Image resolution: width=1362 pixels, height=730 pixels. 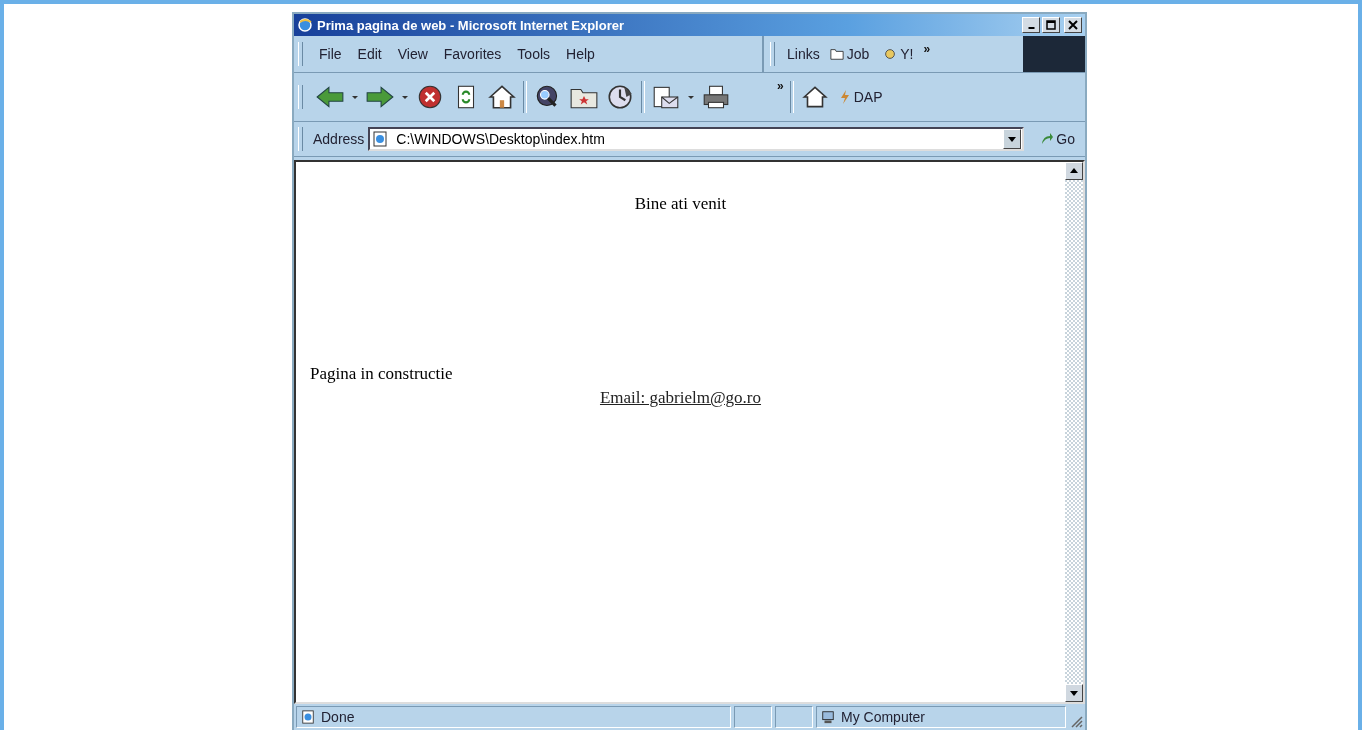 I want to click on scrollbar, so click(x=1074, y=432).